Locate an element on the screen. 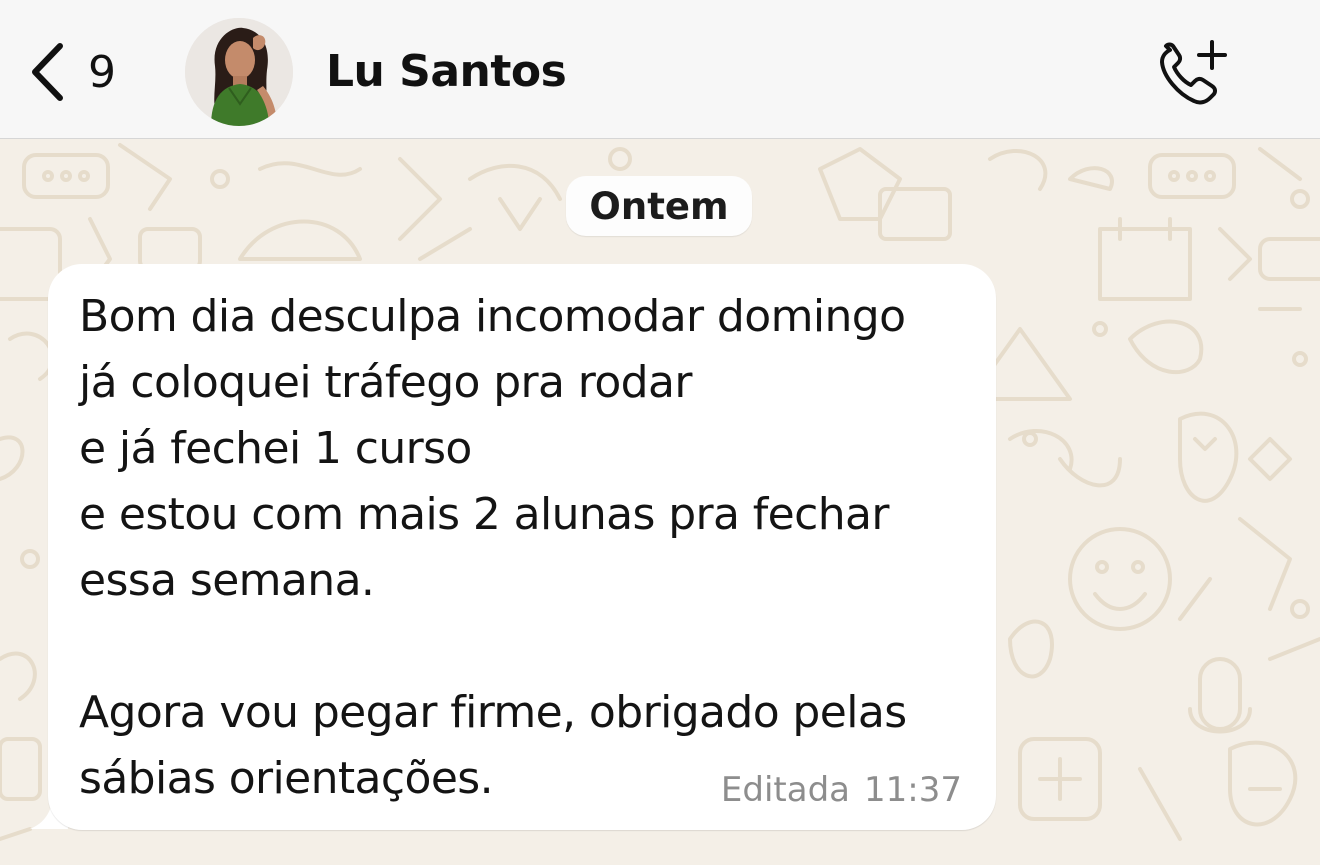 The width and height of the screenshot is (1320, 865). message-line: essa semana. is located at coordinates (227, 580).